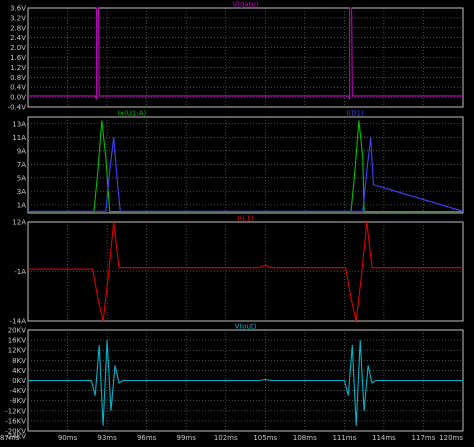  Describe the element at coordinates (18, 391) in the screenshot. I see `y-tick-label: -4KV` at that location.